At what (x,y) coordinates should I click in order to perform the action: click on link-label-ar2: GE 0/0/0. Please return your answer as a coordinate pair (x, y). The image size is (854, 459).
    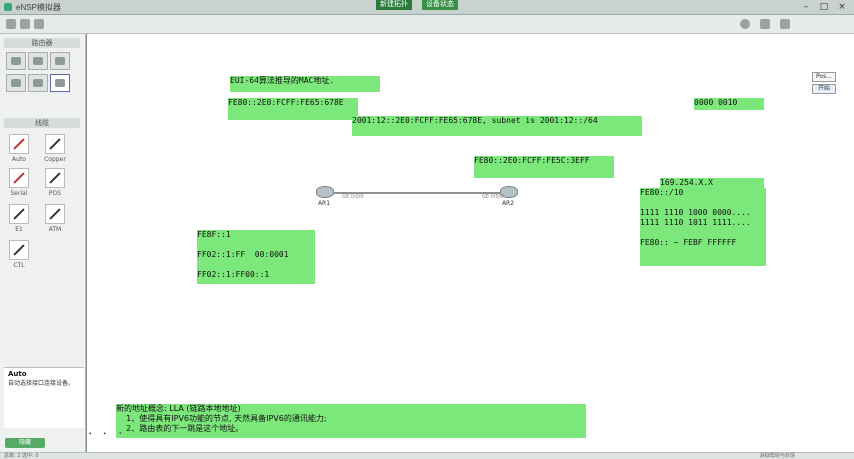
    Looking at the image, I should click on (493, 197).